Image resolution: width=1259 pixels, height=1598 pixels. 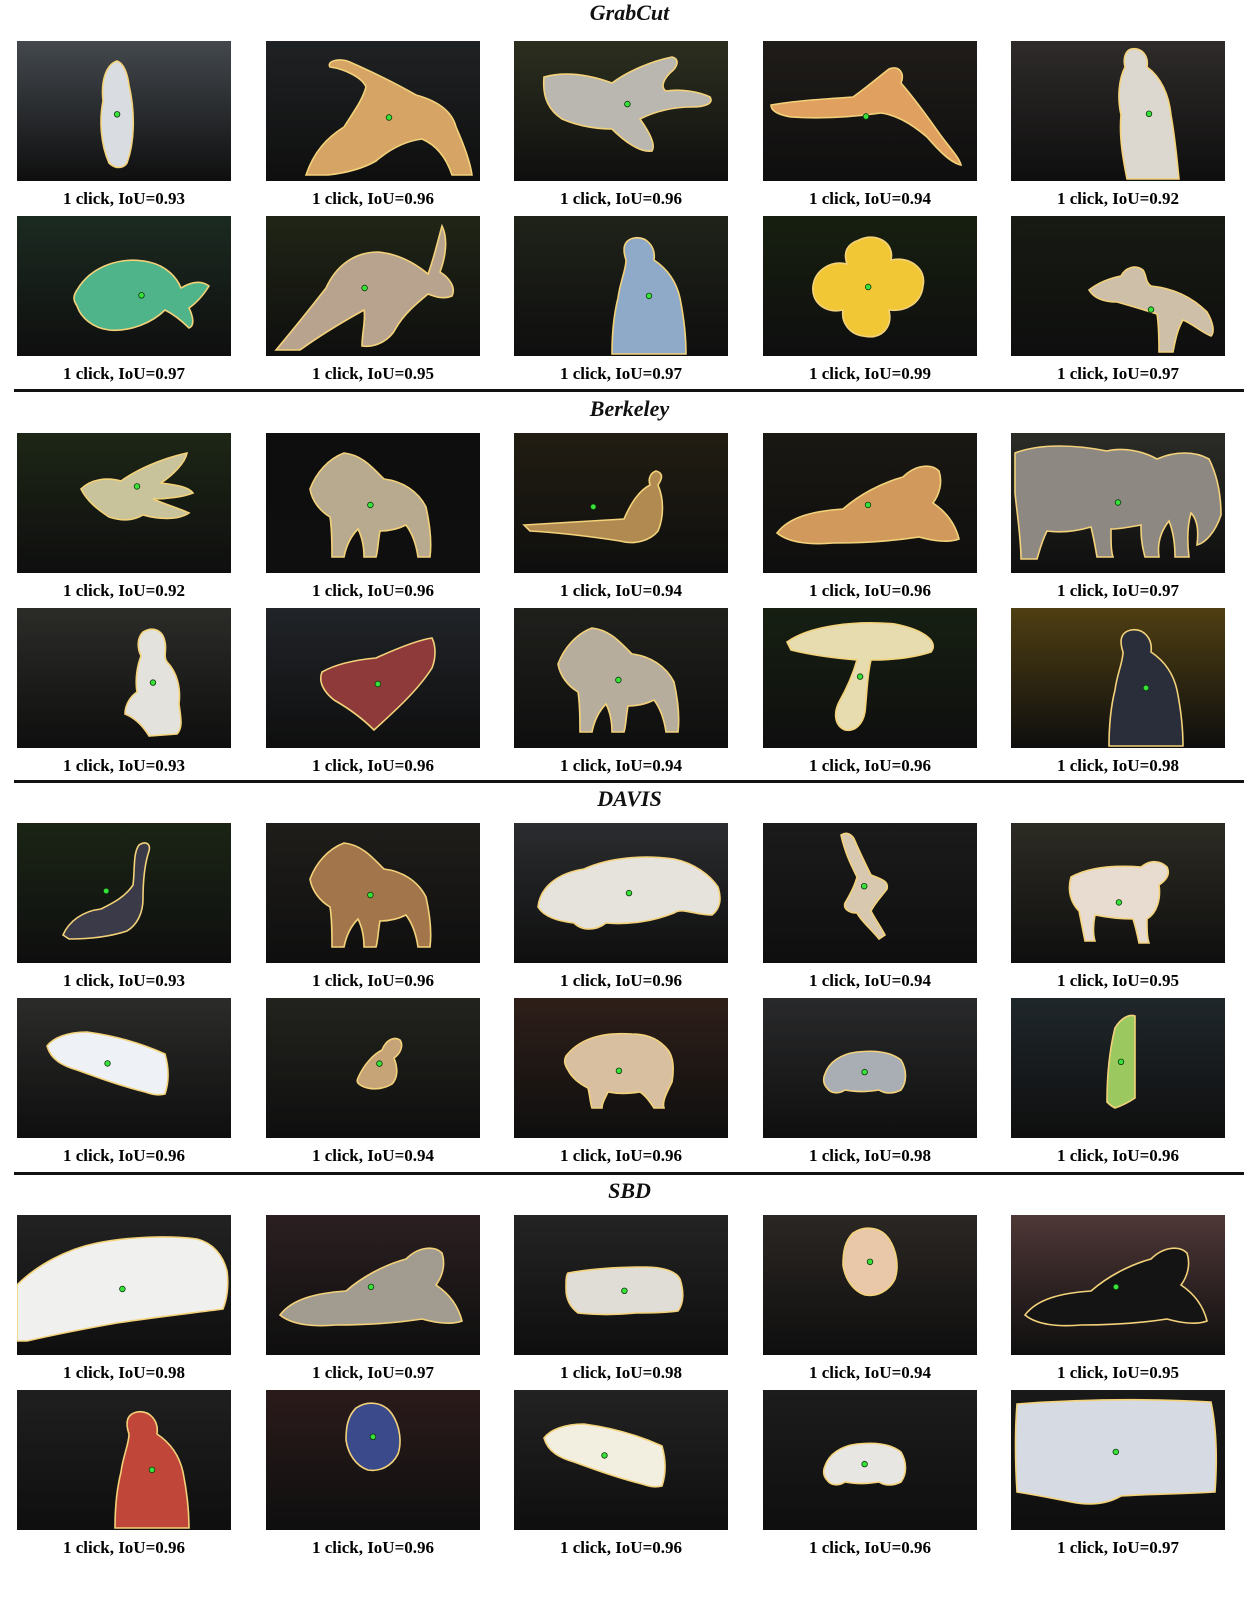 What do you see at coordinates (629, 408) in the screenshot?
I see `section-title: Berkeley` at bounding box center [629, 408].